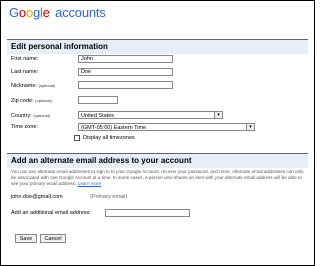 The width and height of the screenshot is (320, 266). I want to click on zip-row: Zip code: (optional), so click(156, 100).